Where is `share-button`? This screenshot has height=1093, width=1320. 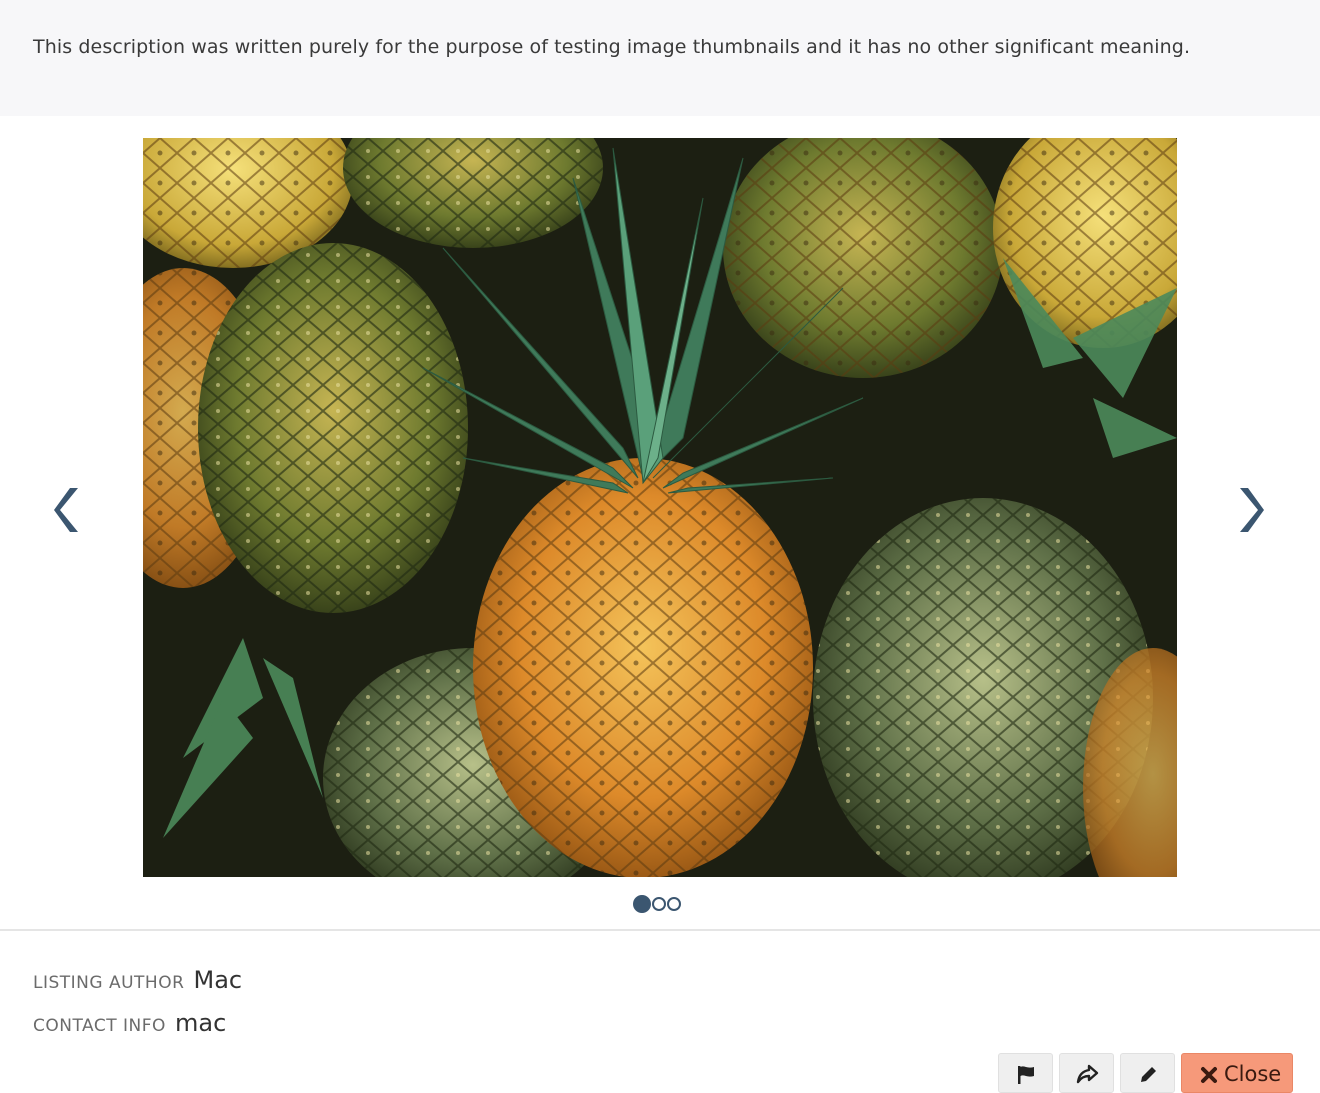 share-button is located at coordinates (1086, 1073).